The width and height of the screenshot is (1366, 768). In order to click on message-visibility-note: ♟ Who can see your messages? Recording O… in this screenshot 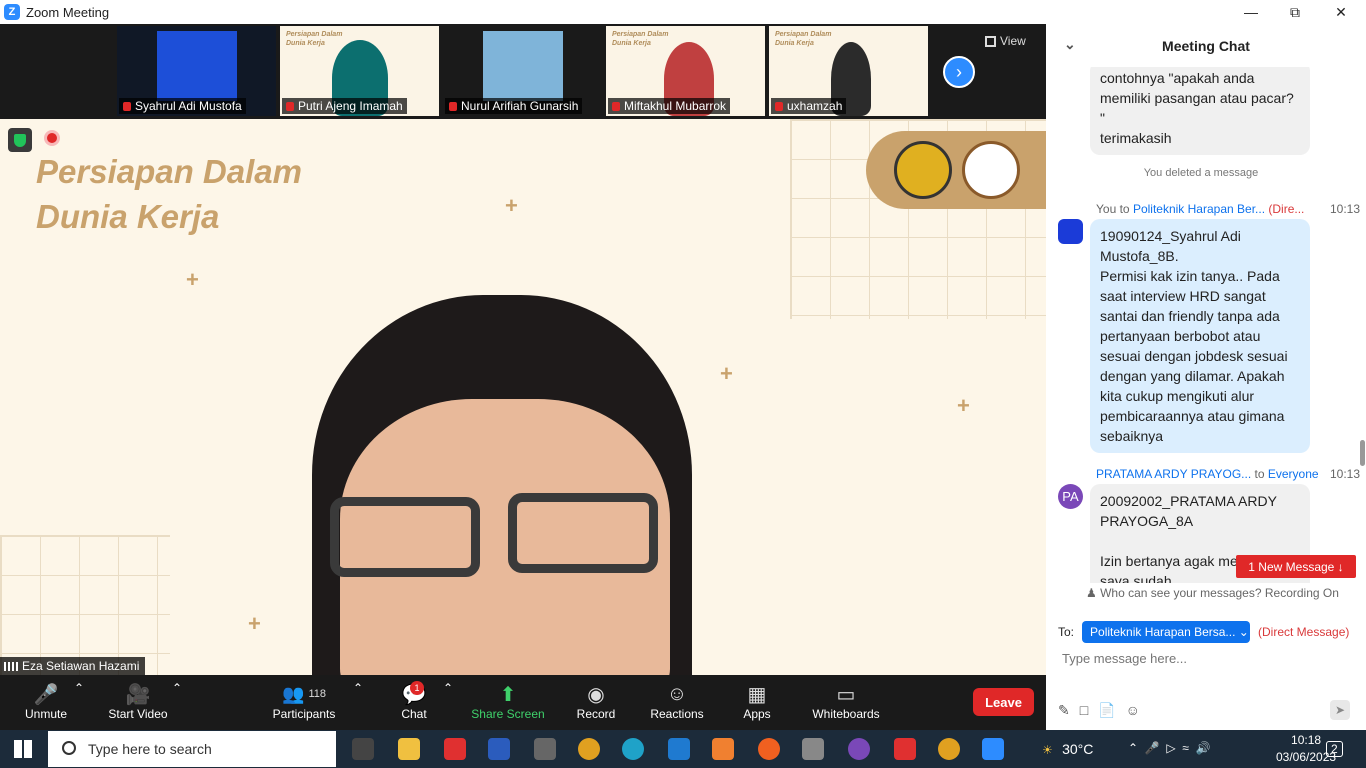, I will do `click(1212, 593)`.